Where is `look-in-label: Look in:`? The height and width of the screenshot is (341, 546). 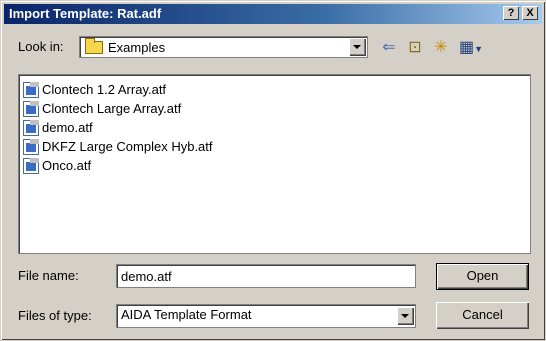
look-in-label: Look in: is located at coordinates (41, 46).